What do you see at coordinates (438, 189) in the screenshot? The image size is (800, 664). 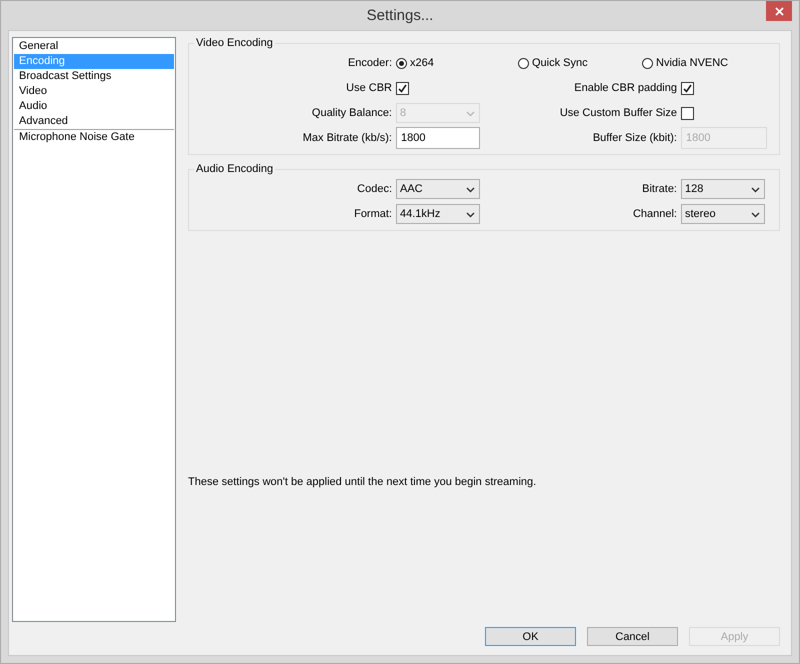 I see `dropdown: AAC` at bounding box center [438, 189].